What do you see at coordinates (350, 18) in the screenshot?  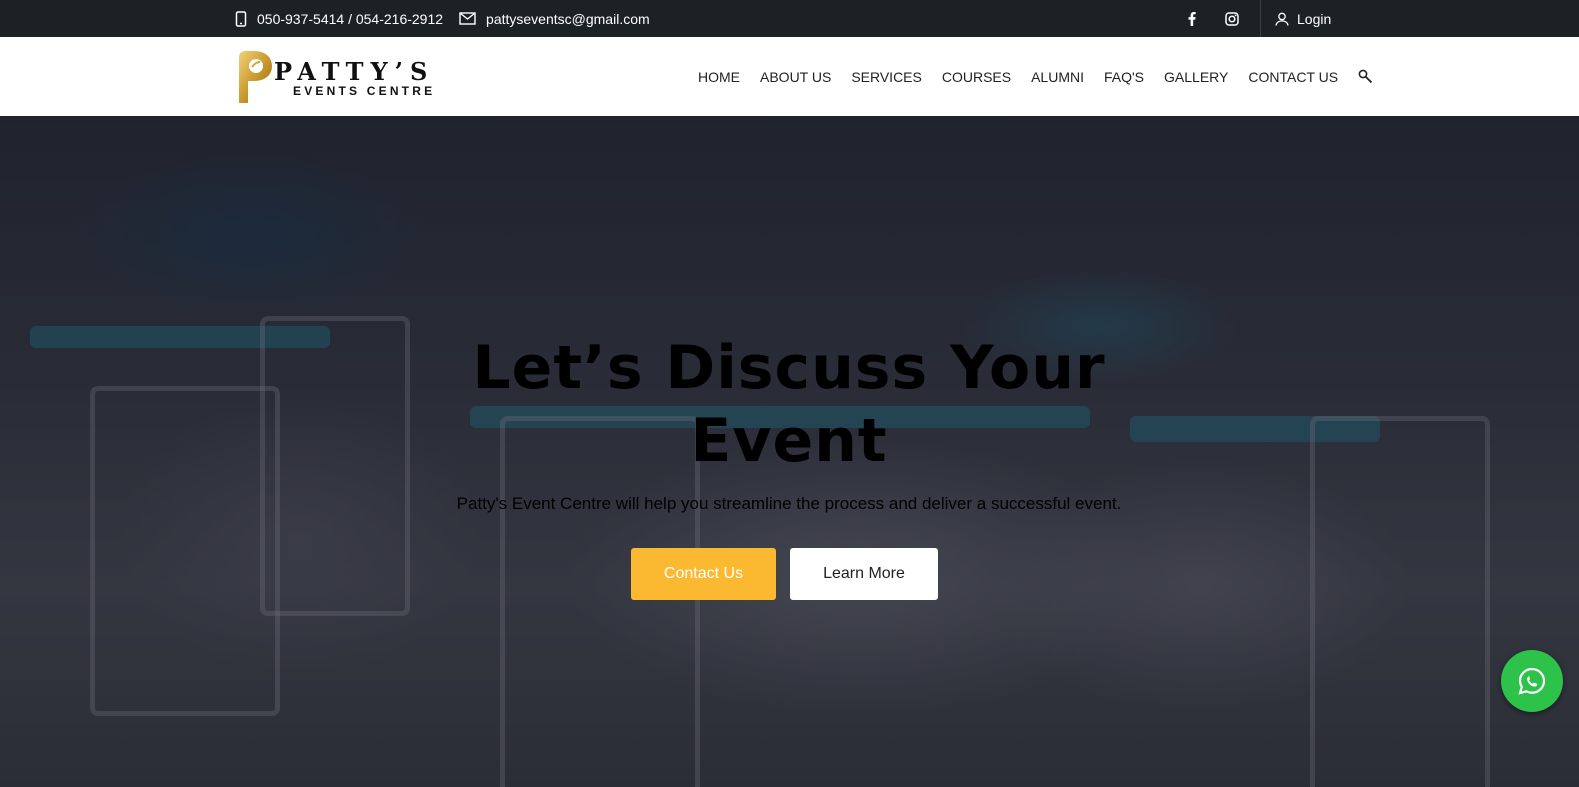 I see `phone-text: 050-937-5414 / 054-216-2912` at bounding box center [350, 18].